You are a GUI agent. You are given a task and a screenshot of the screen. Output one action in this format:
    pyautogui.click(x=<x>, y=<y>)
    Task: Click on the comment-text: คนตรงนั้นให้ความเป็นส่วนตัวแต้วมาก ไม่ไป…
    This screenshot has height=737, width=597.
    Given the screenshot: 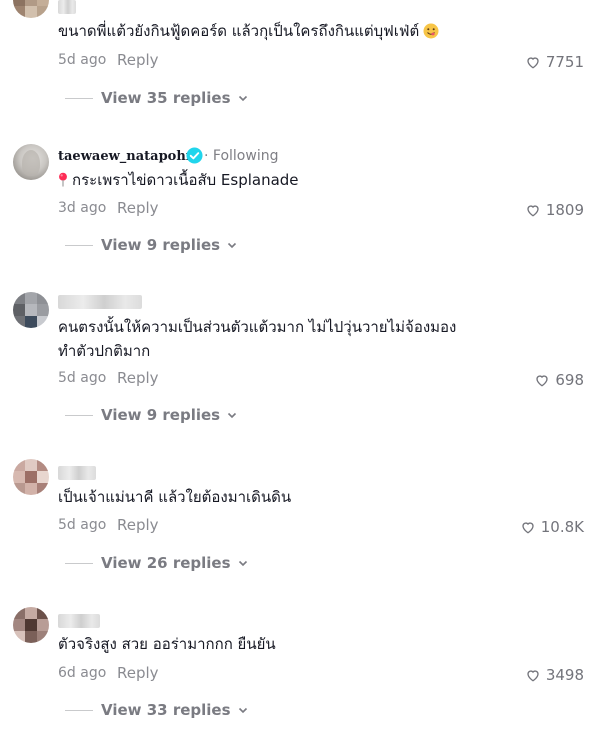 What is the action you would take?
    pyautogui.click(x=257, y=339)
    